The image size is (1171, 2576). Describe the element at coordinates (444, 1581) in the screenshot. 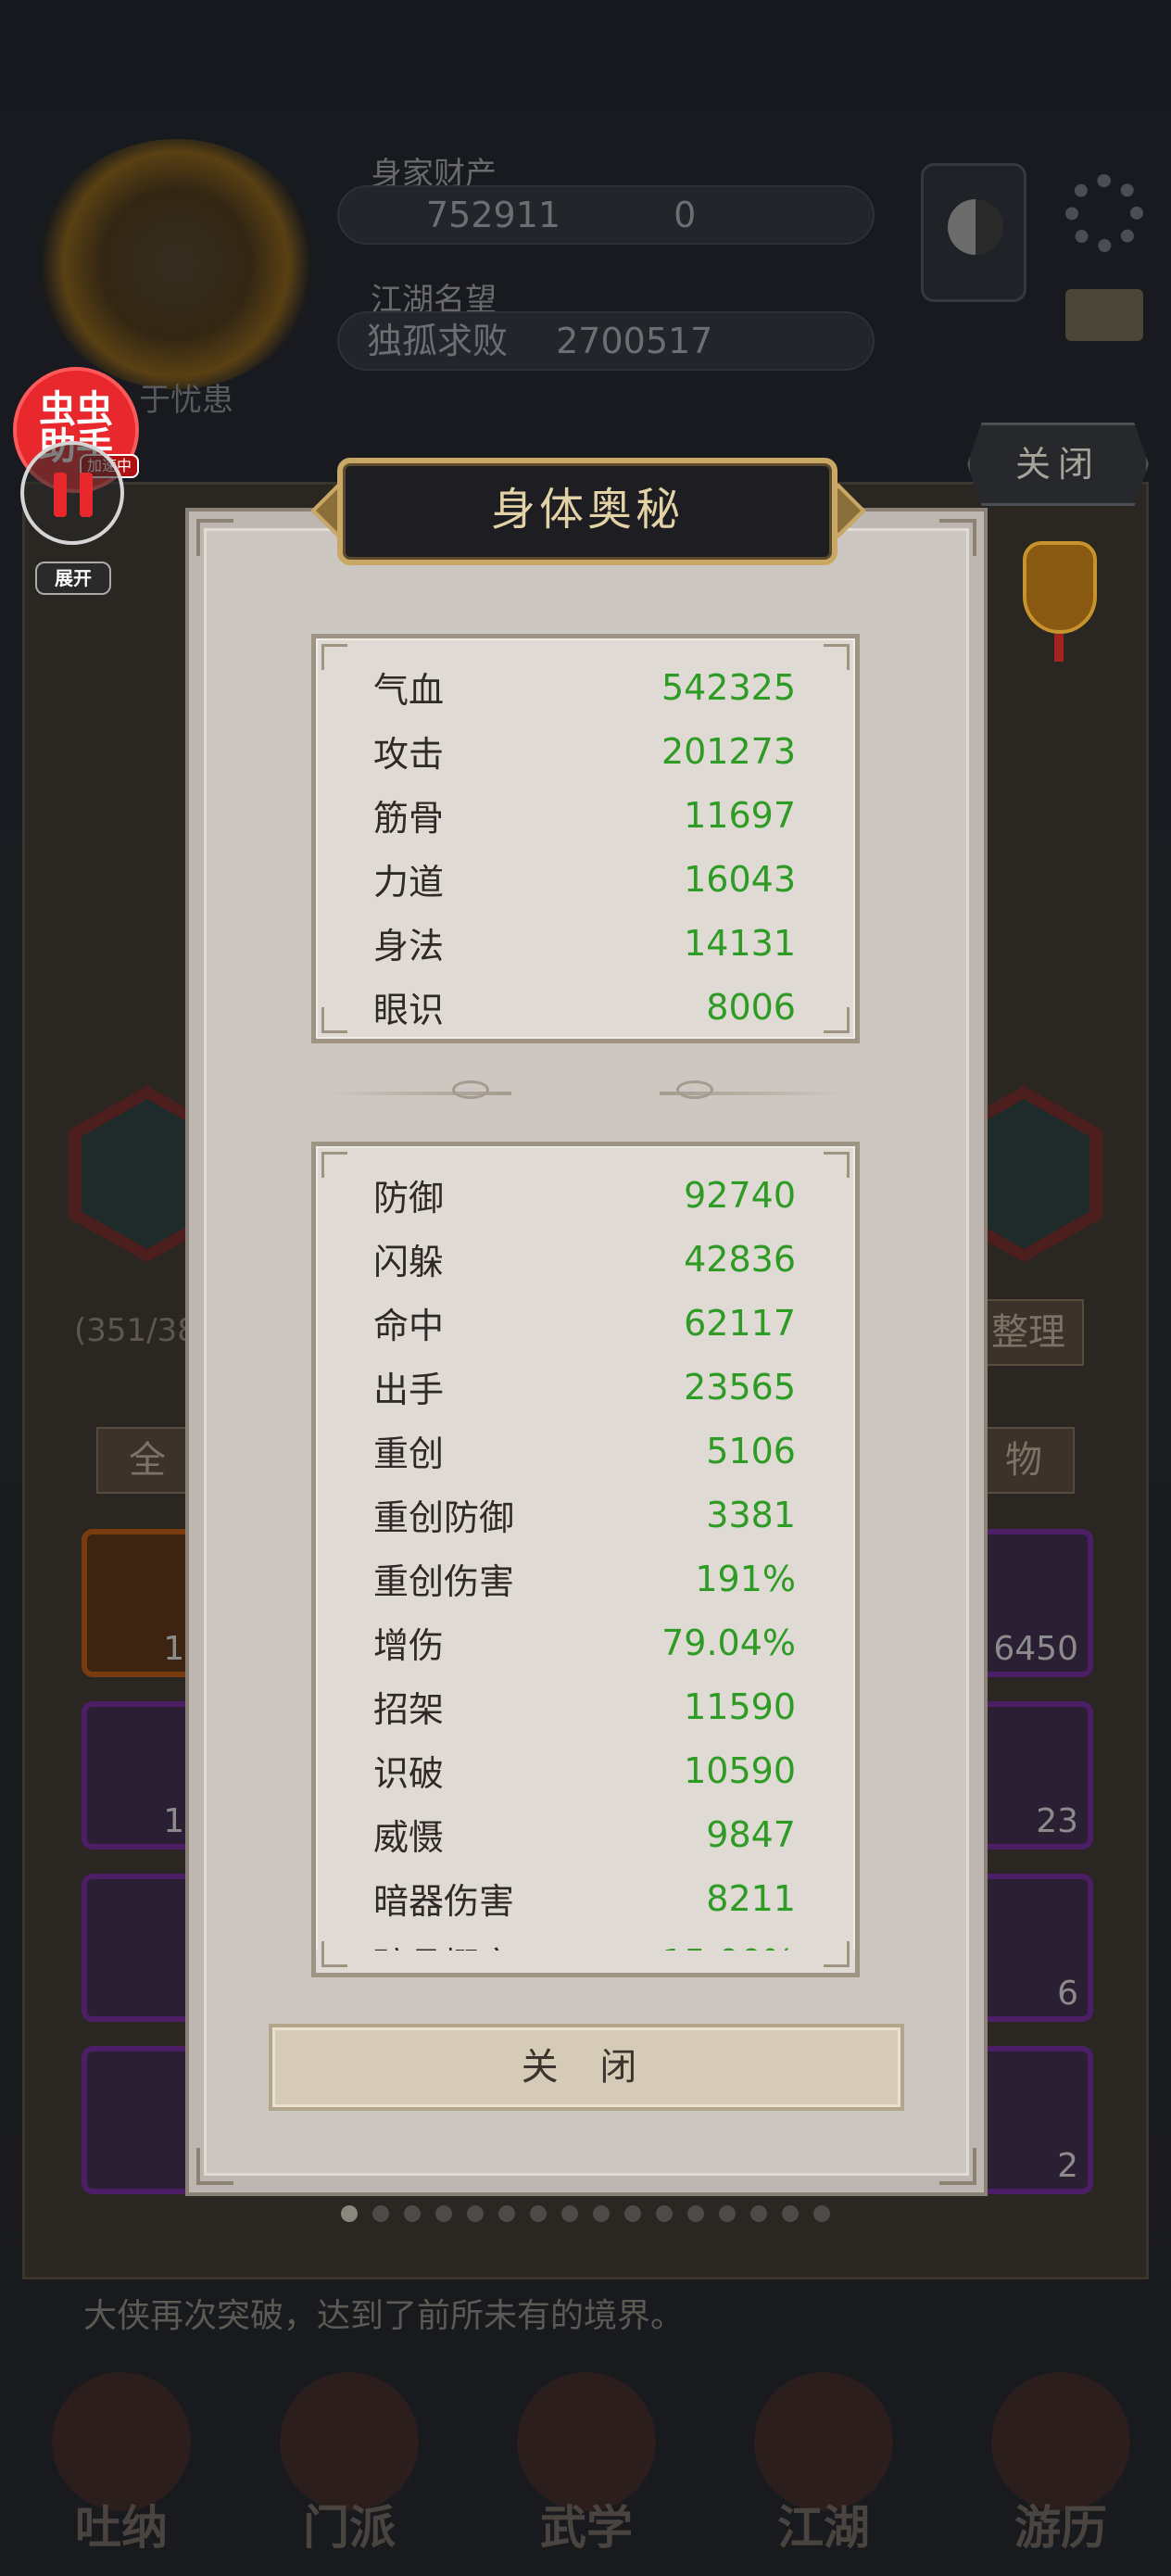

I see `stat-name: 重创伤害` at that location.